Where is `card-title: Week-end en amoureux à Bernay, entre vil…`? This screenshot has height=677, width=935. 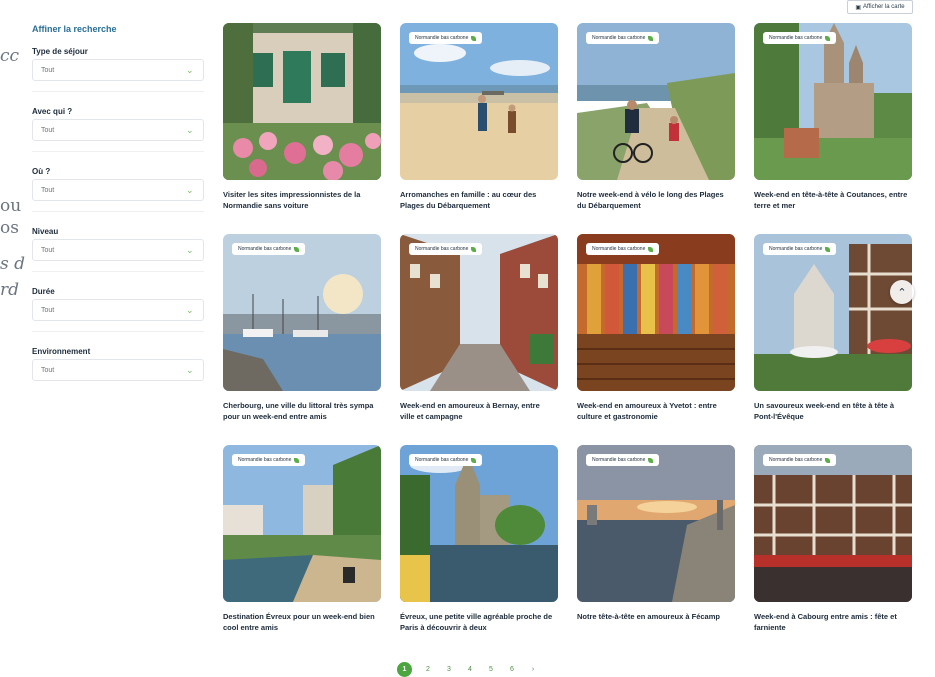
card-title: Week-end en amoureux à Bernay, entre vil… is located at coordinates (470, 411).